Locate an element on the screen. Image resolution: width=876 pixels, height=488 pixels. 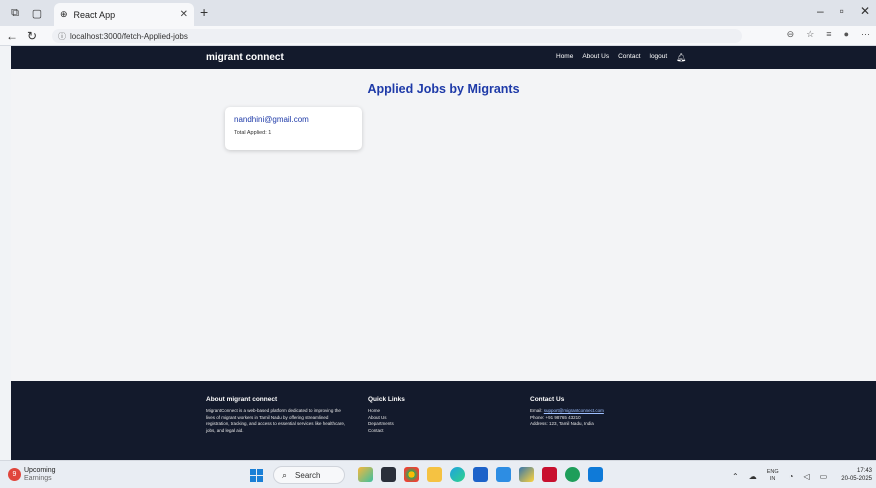
tab-actions-icon: ▢ is located at coordinates (37, 13).